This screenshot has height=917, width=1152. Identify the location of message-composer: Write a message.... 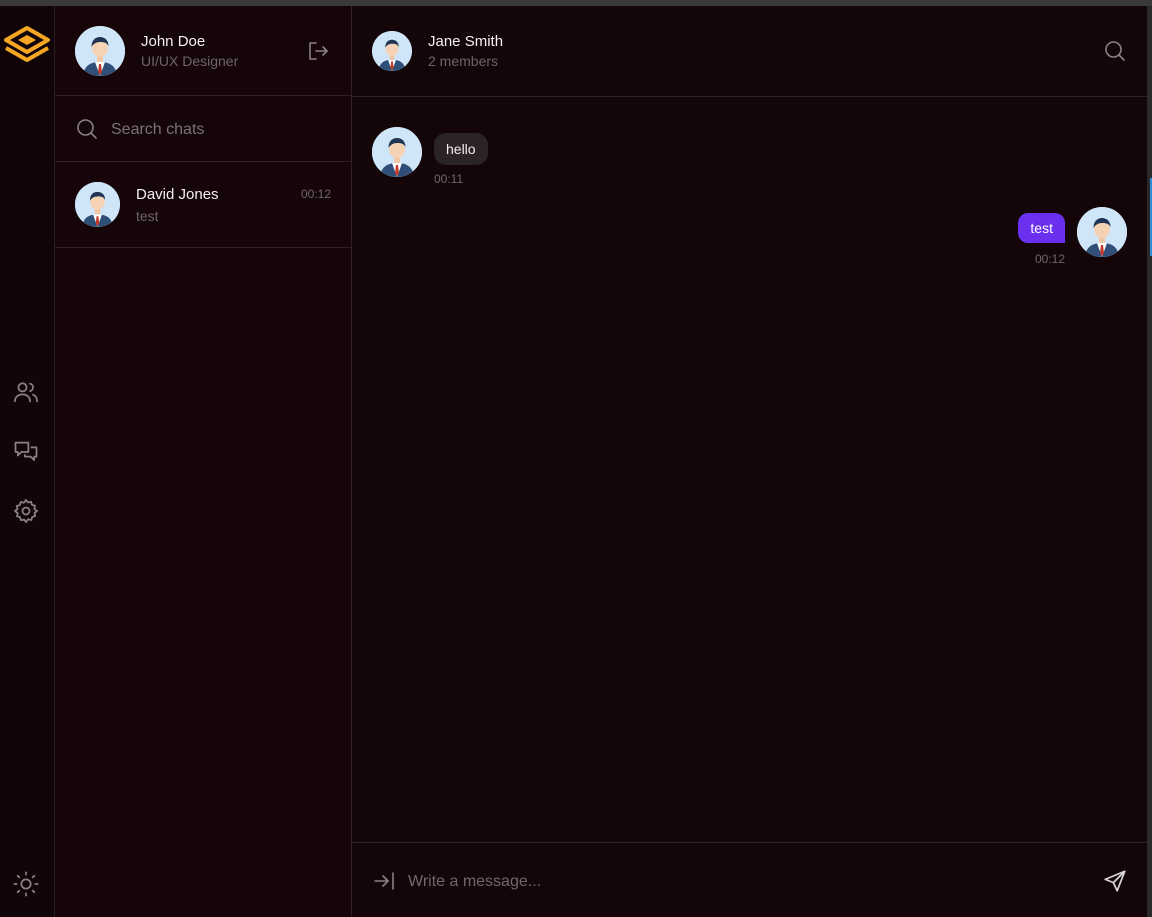
(749, 879).